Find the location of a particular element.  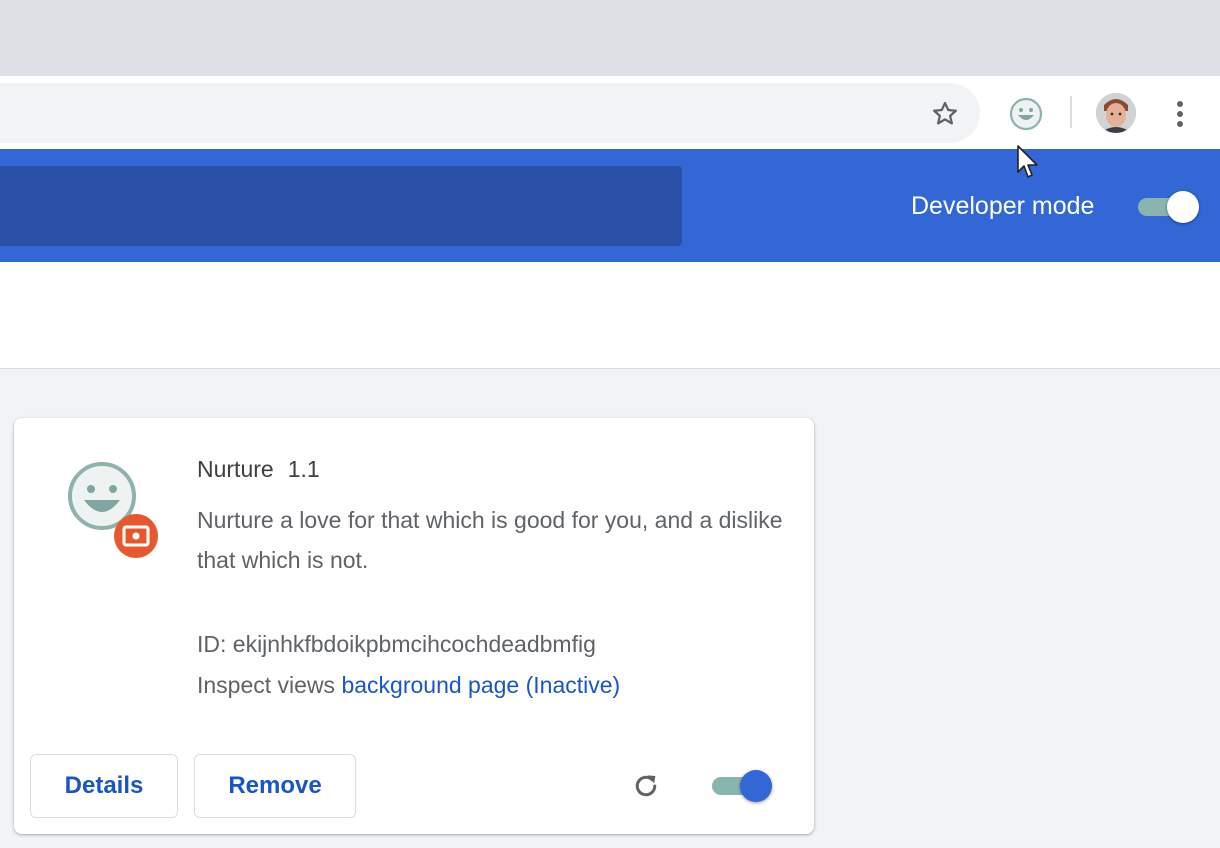

mouse-cursor-icon is located at coordinates (1028, 162).